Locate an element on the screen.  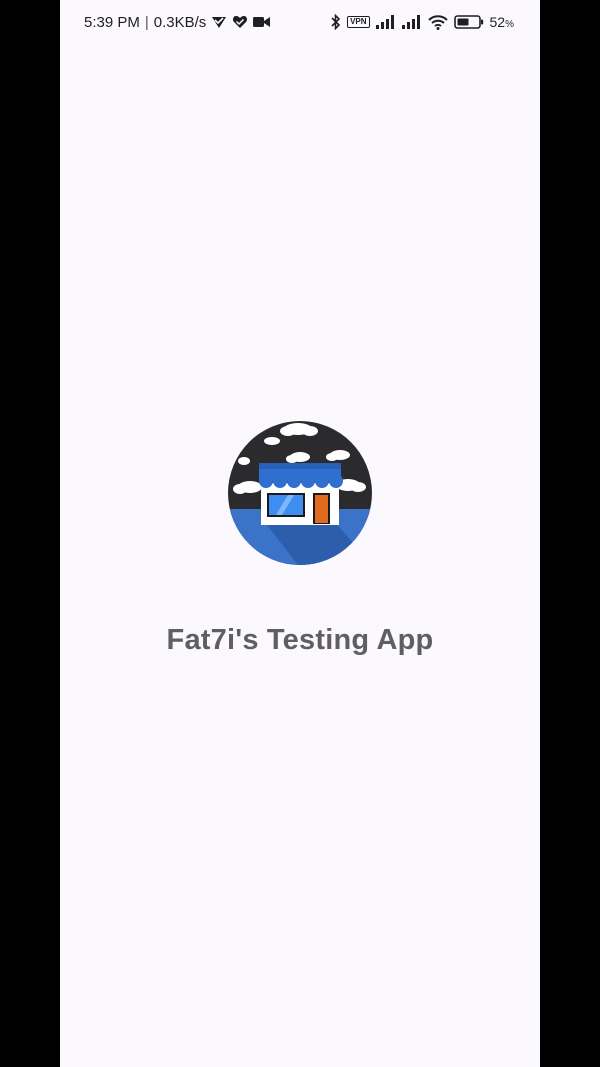
app-title: Fat7i's Testing App is located at coordinates (300, 640).